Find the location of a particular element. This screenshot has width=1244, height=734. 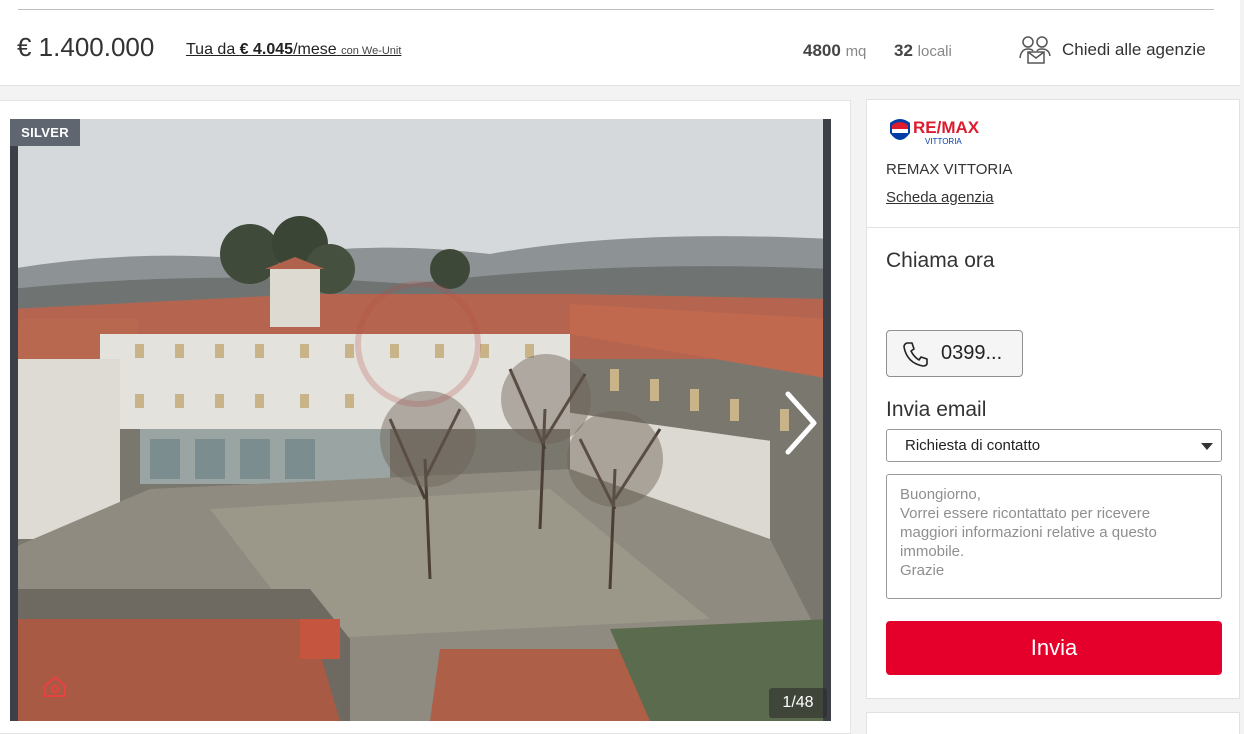

silver-badge: SILVER is located at coordinates (45, 132).